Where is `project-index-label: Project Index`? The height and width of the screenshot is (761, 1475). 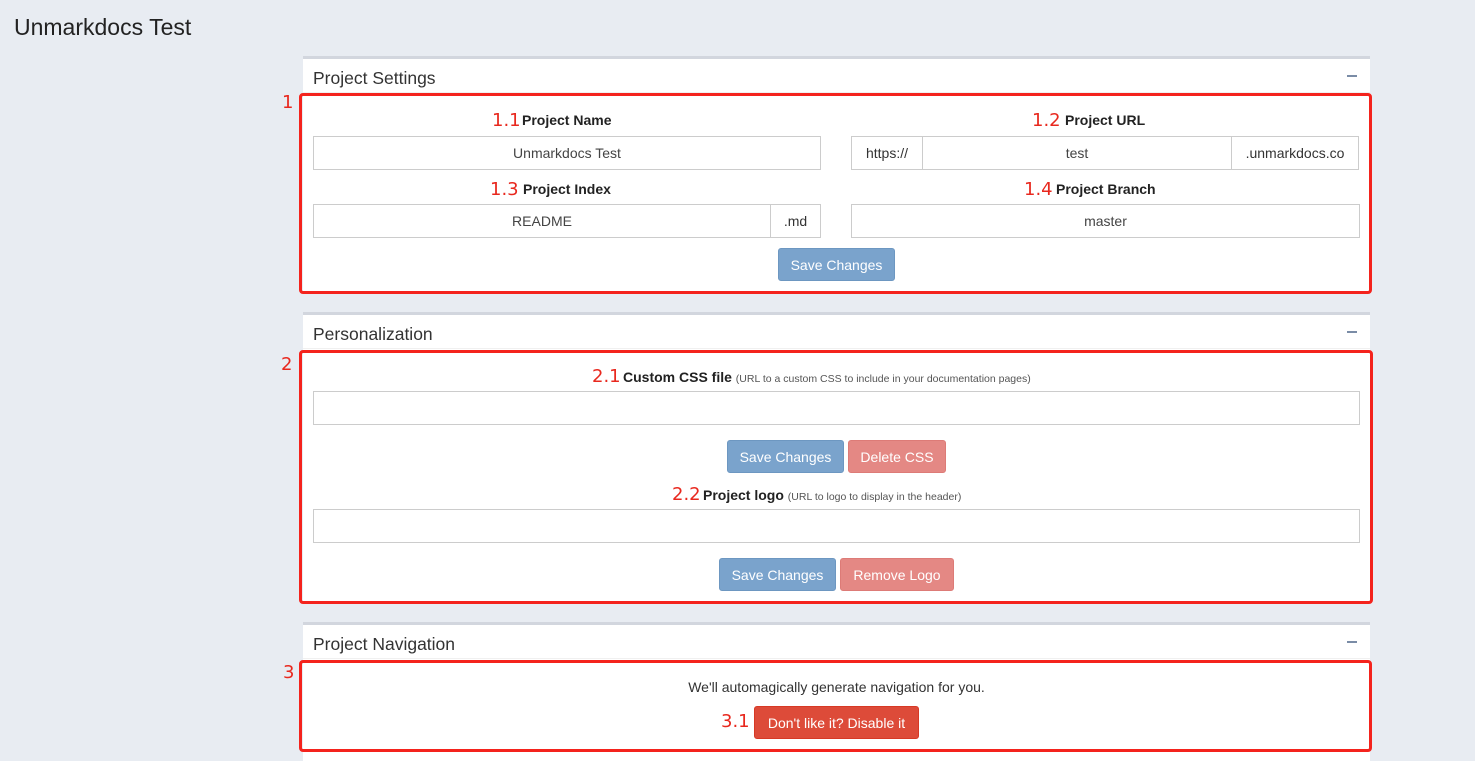
project-index-label: Project Index is located at coordinates (567, 189).